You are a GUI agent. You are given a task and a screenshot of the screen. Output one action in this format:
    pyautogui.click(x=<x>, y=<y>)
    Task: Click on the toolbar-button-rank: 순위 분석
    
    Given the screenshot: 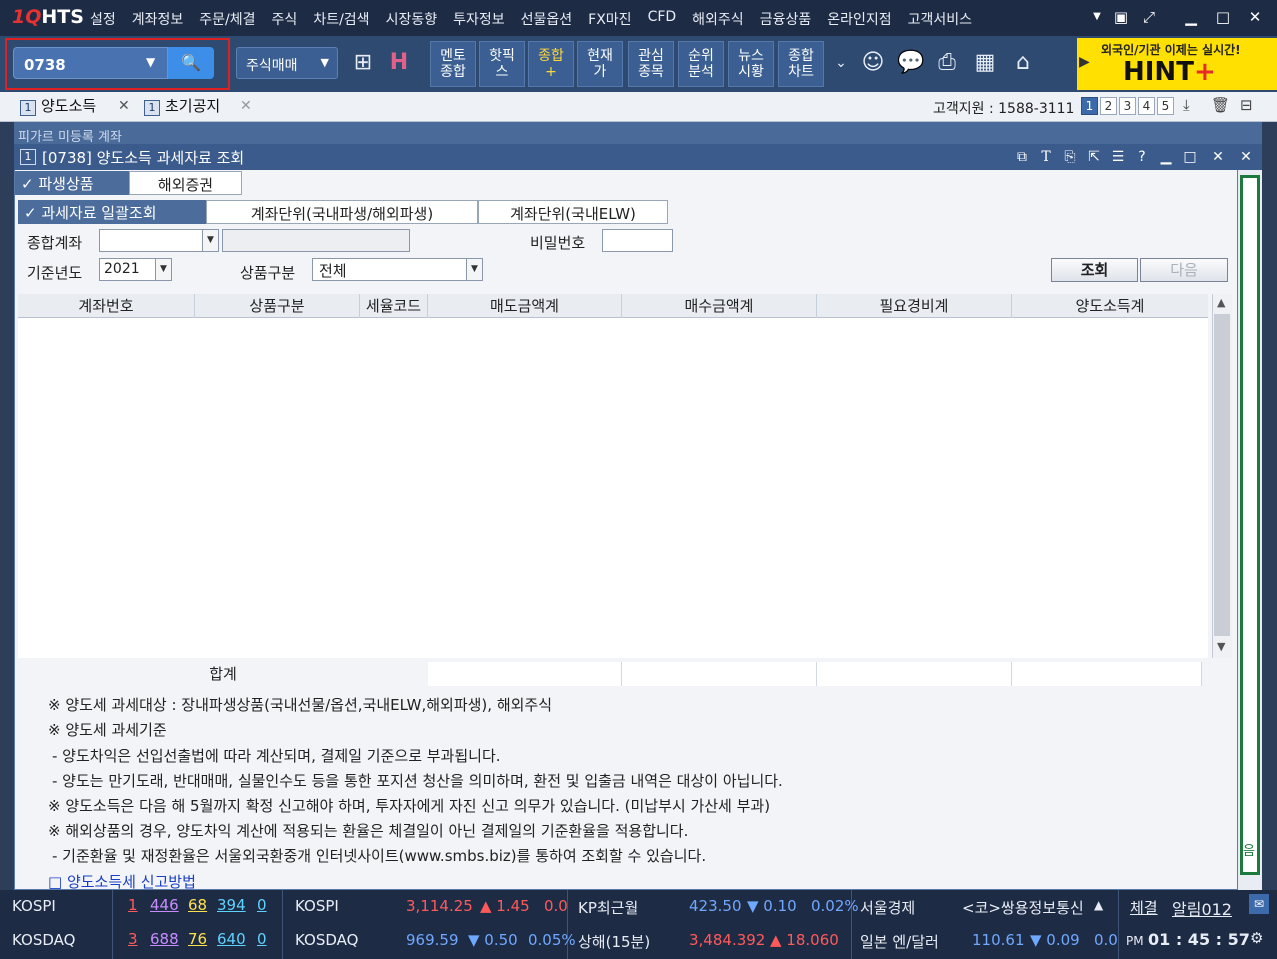 What is the action you would take?
    pyautogui.click(x=701, y=64)
    